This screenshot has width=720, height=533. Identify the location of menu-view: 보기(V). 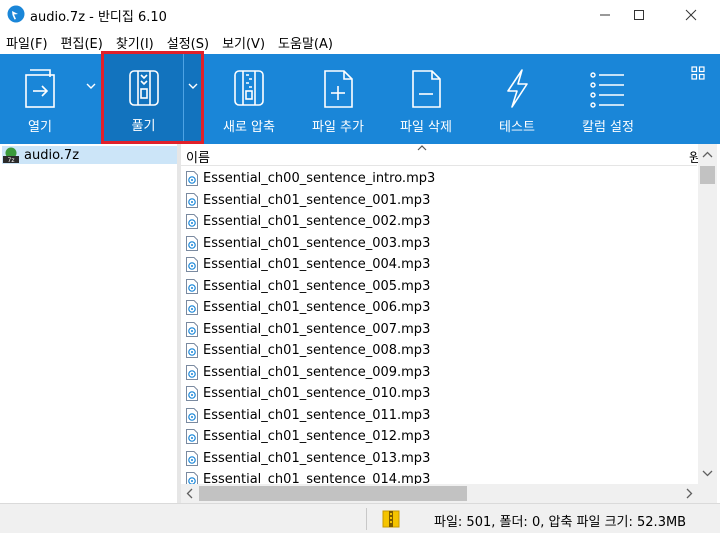
(246, 42).